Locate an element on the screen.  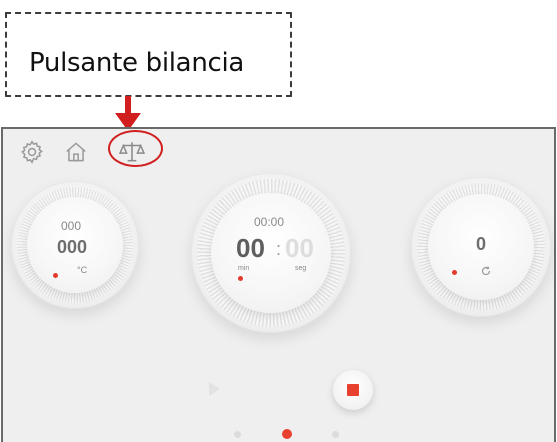
speed-value: 0 is located at coordinates (481, 244).